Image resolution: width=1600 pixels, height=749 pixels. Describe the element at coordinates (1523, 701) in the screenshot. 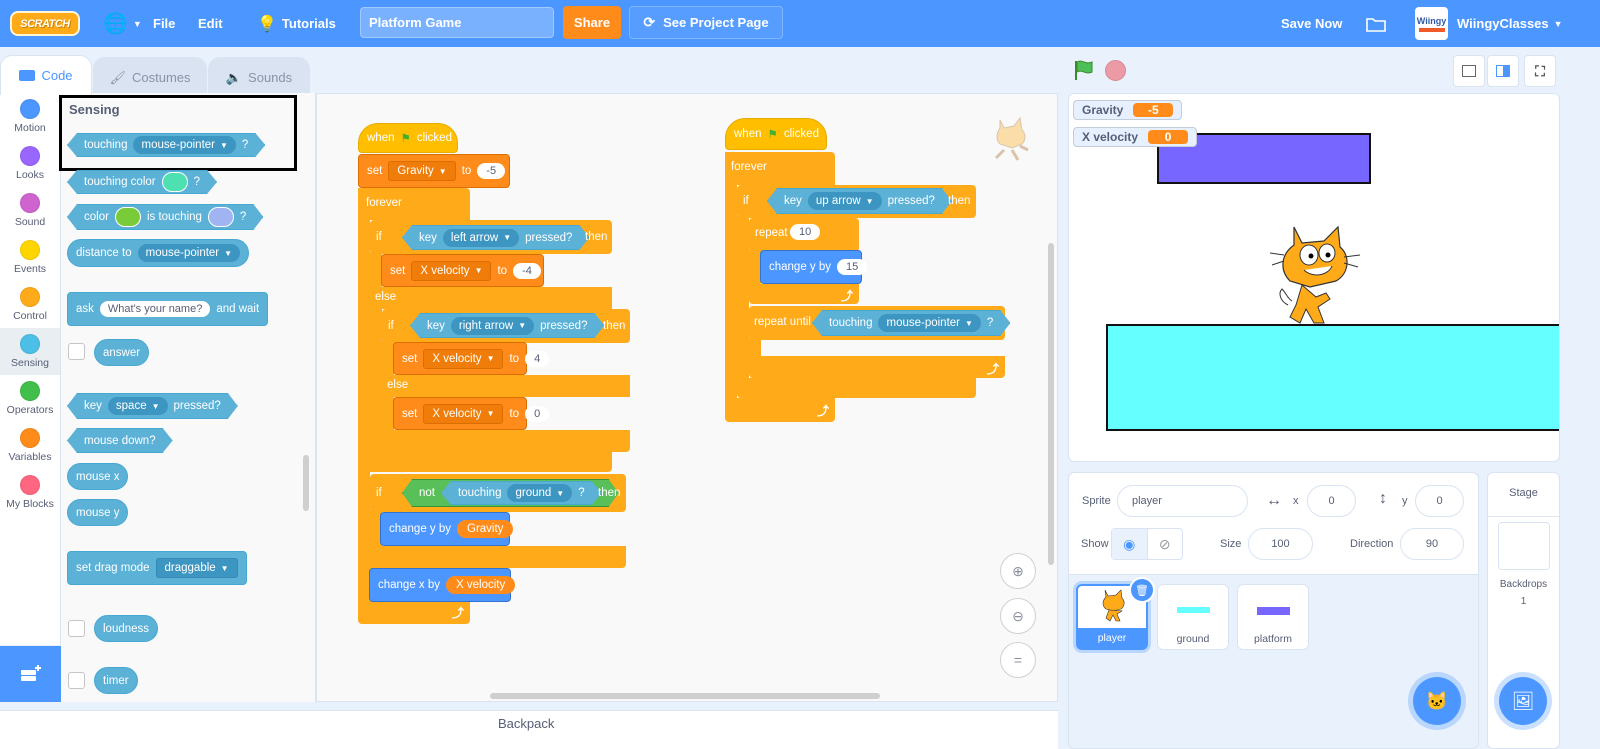

I see `choose-backdrop-button: 🖼` at that location.